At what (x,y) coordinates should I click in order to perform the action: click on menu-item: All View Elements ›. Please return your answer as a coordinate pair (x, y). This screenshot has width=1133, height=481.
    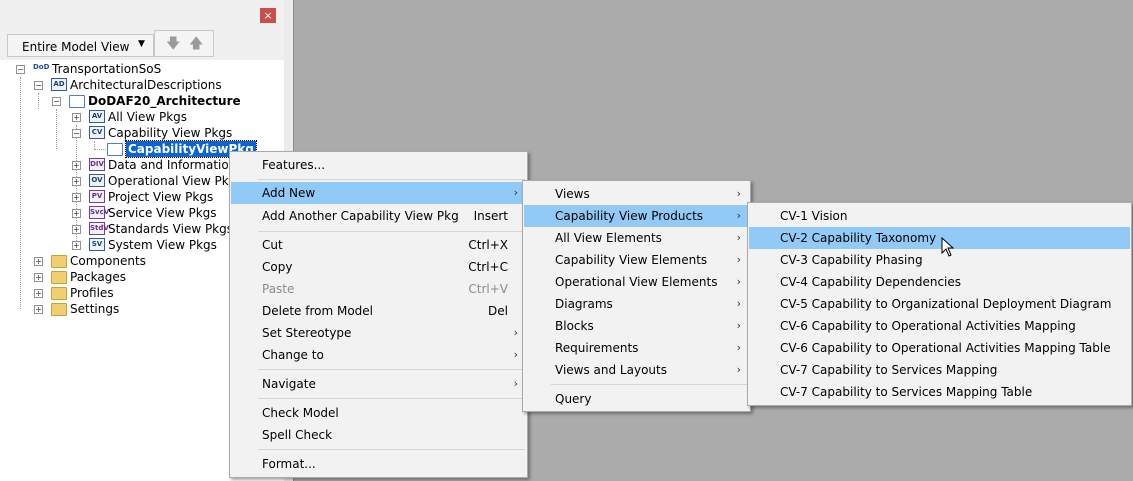
    Looking at the image, I should click on (636, 238).